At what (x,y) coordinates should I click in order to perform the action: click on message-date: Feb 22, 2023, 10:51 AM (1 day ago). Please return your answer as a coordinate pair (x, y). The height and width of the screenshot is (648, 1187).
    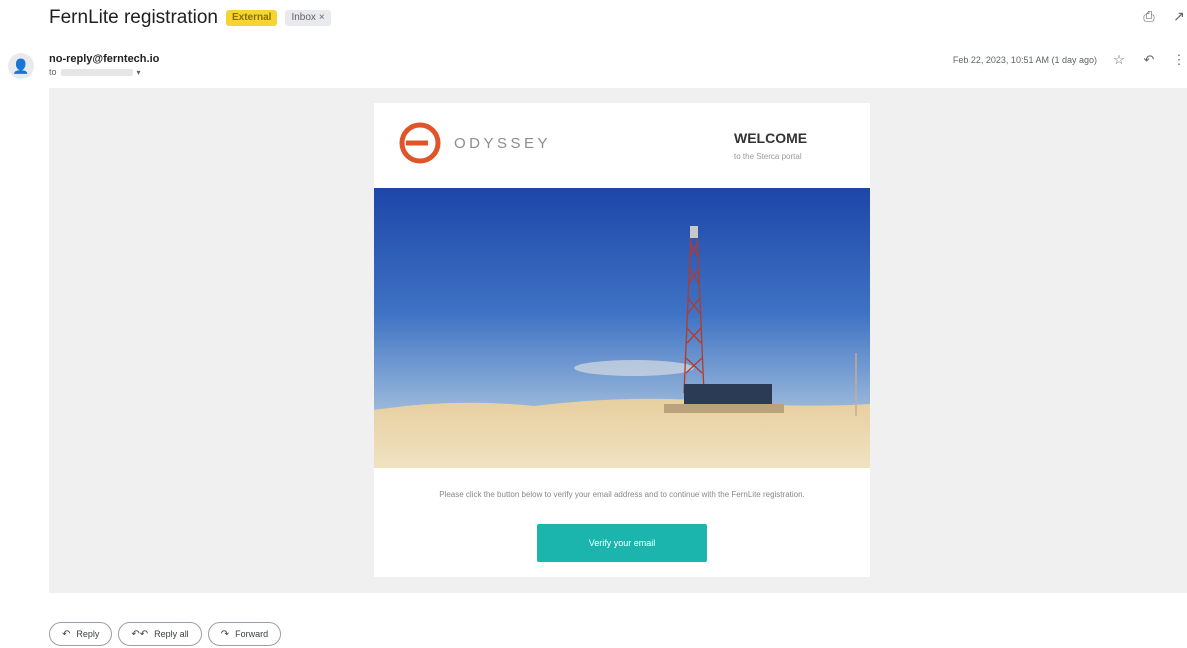
    Looking at the image, I should click on (1024, 60).